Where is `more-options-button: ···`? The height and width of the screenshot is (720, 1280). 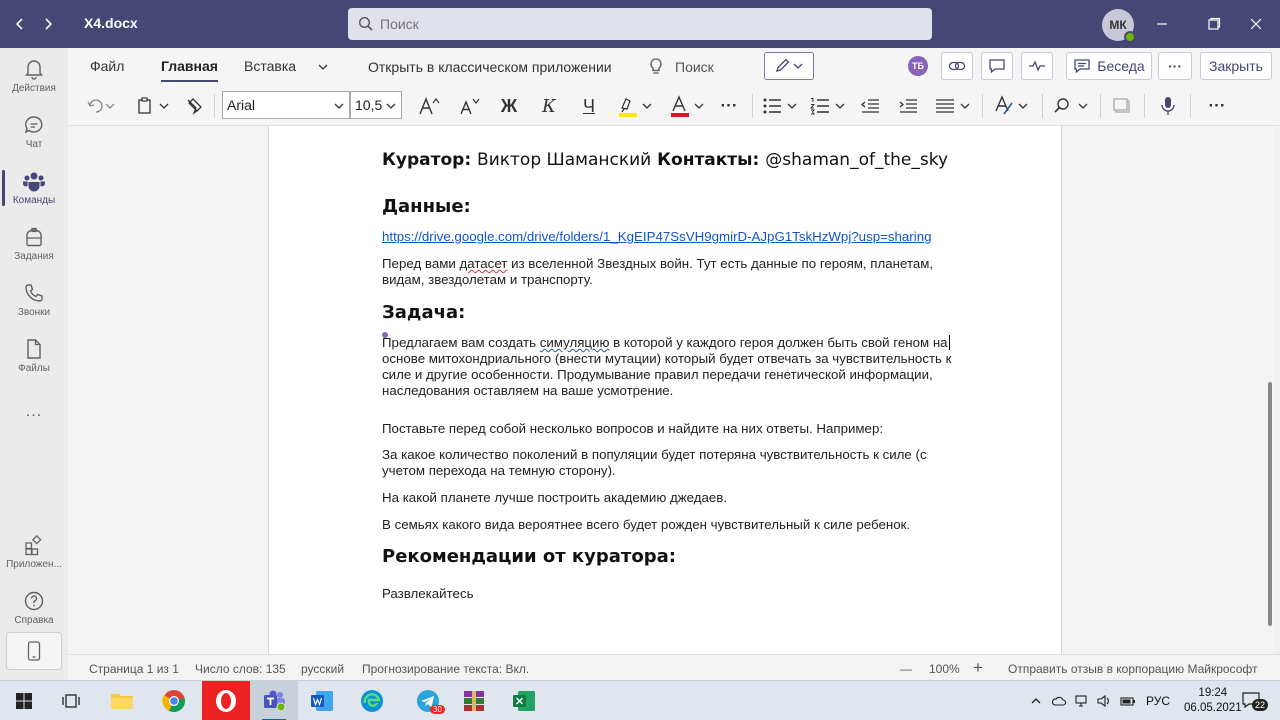 more-options-button: ··· is located at coordinates (1175, 66).